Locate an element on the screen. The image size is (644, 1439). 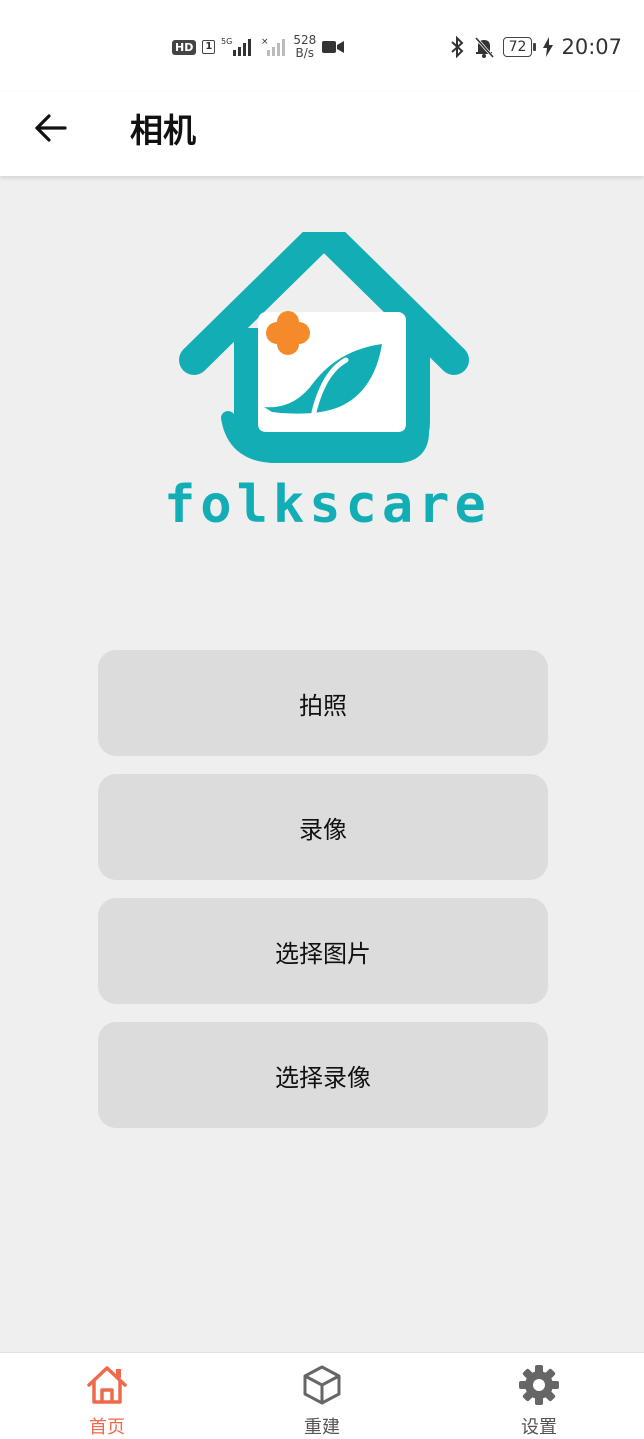
home-icon is located at coordinates (107, 1385).